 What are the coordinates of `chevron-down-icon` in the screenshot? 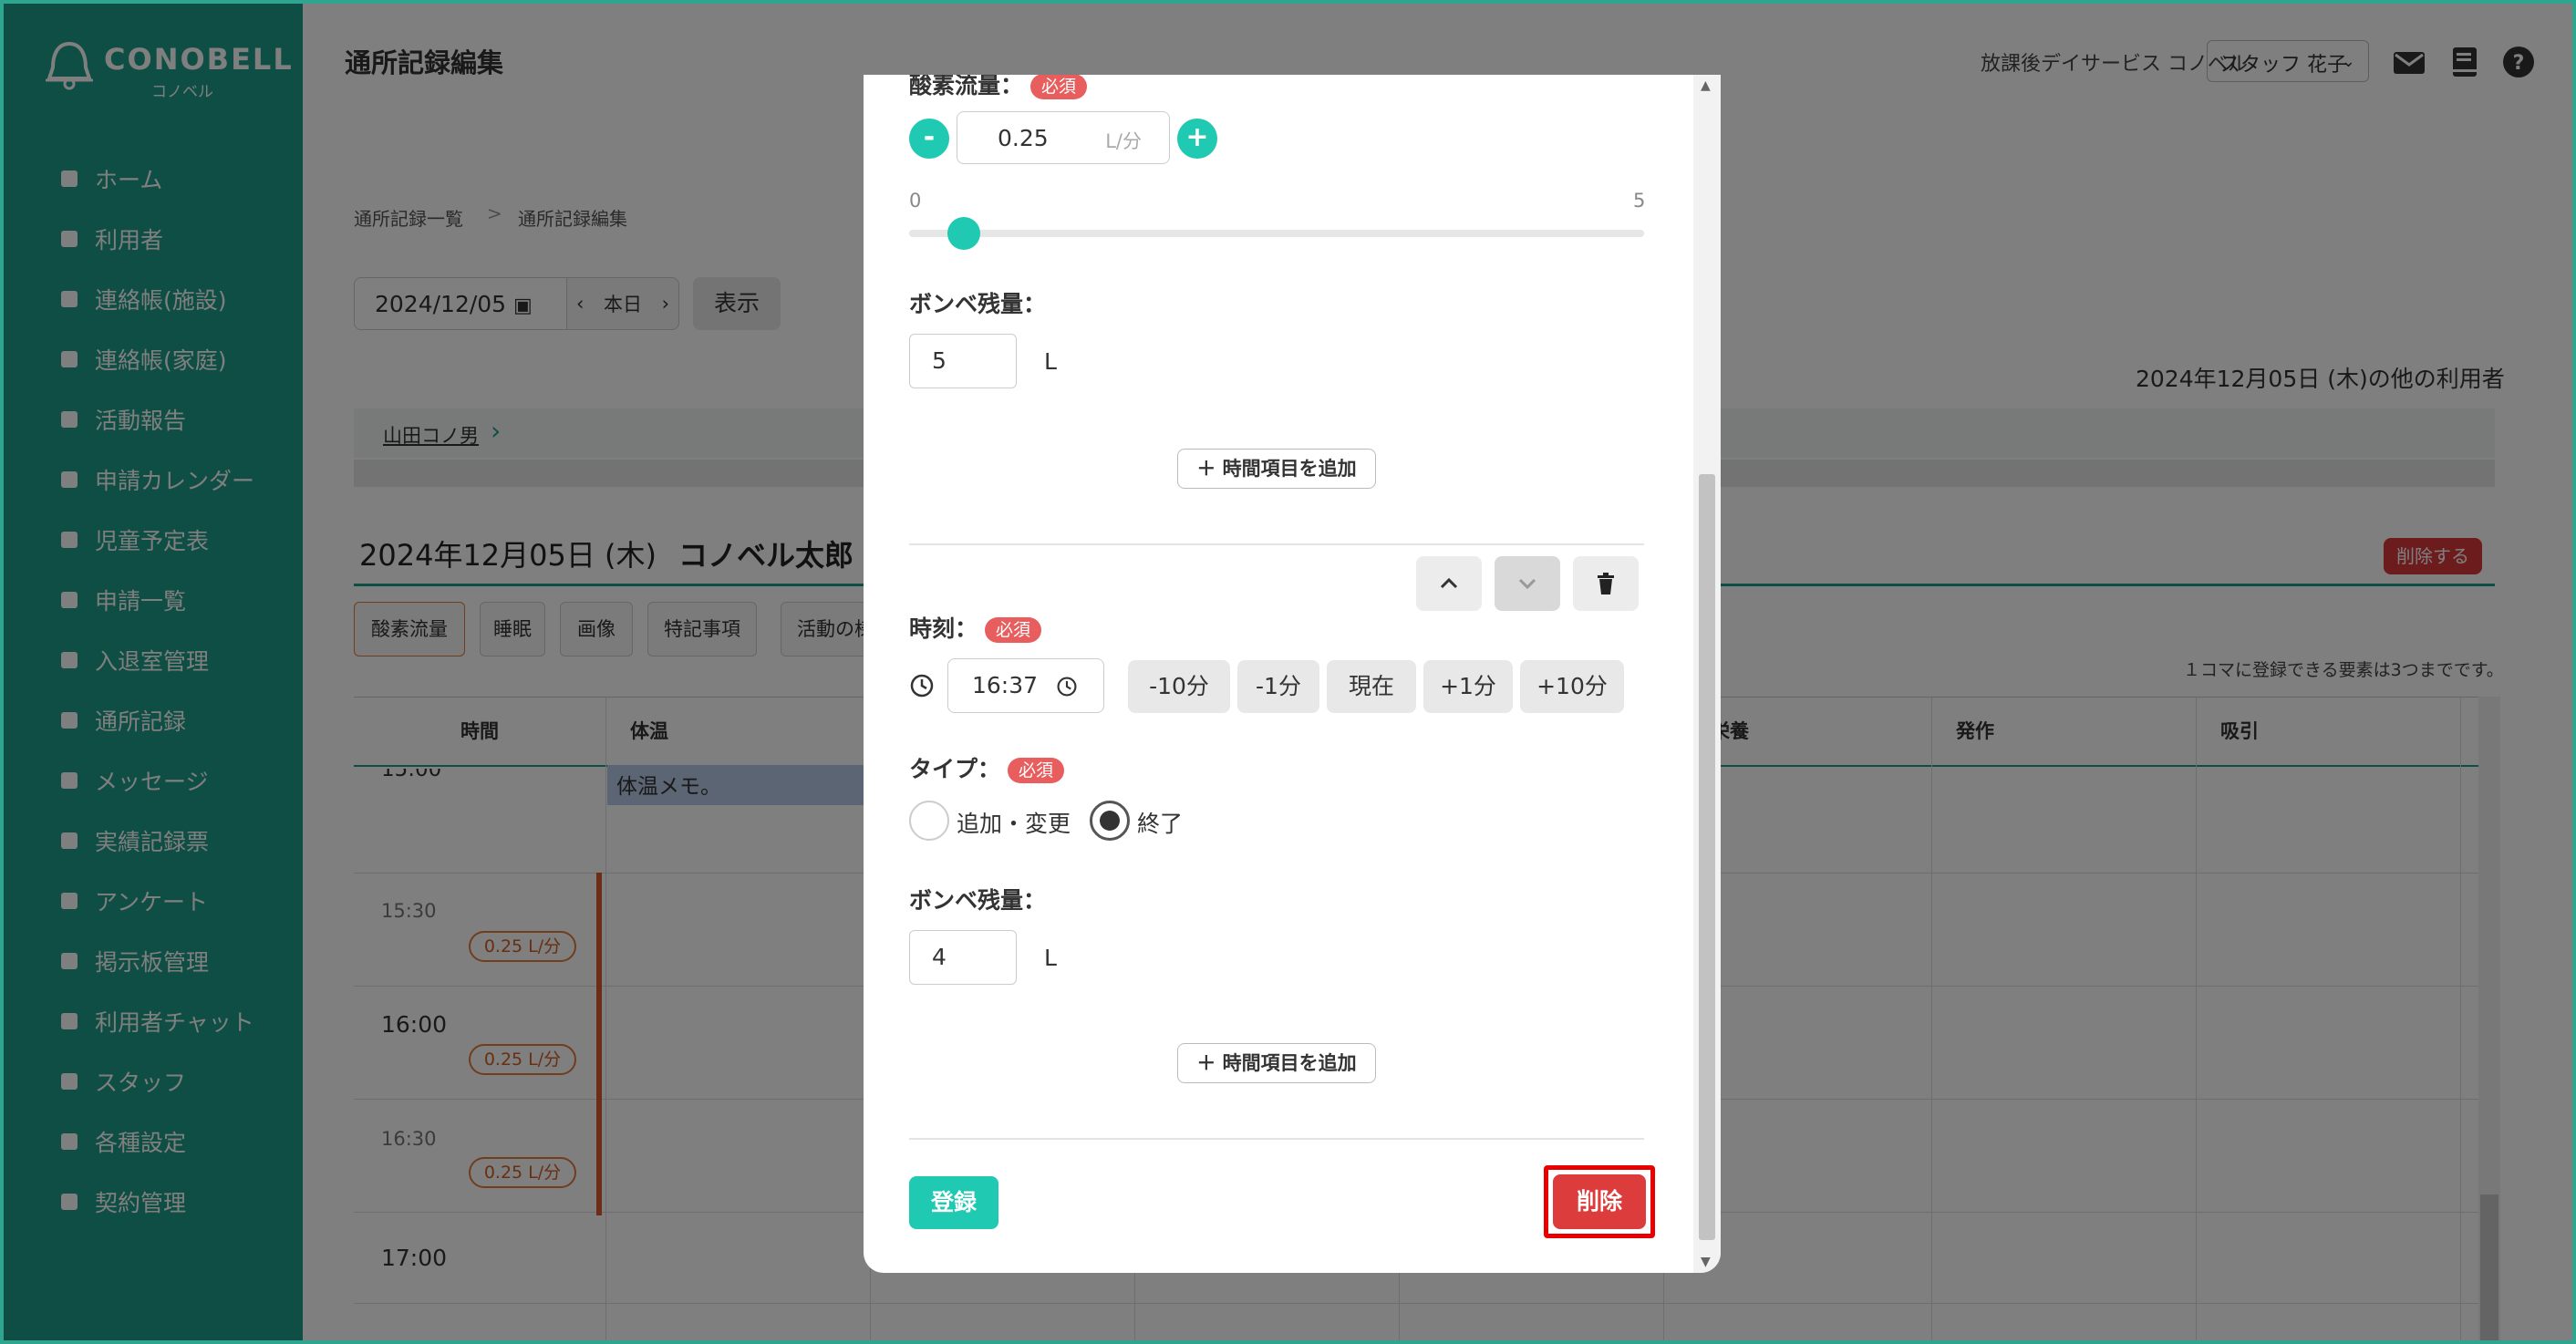 It's located at (1527, 584).